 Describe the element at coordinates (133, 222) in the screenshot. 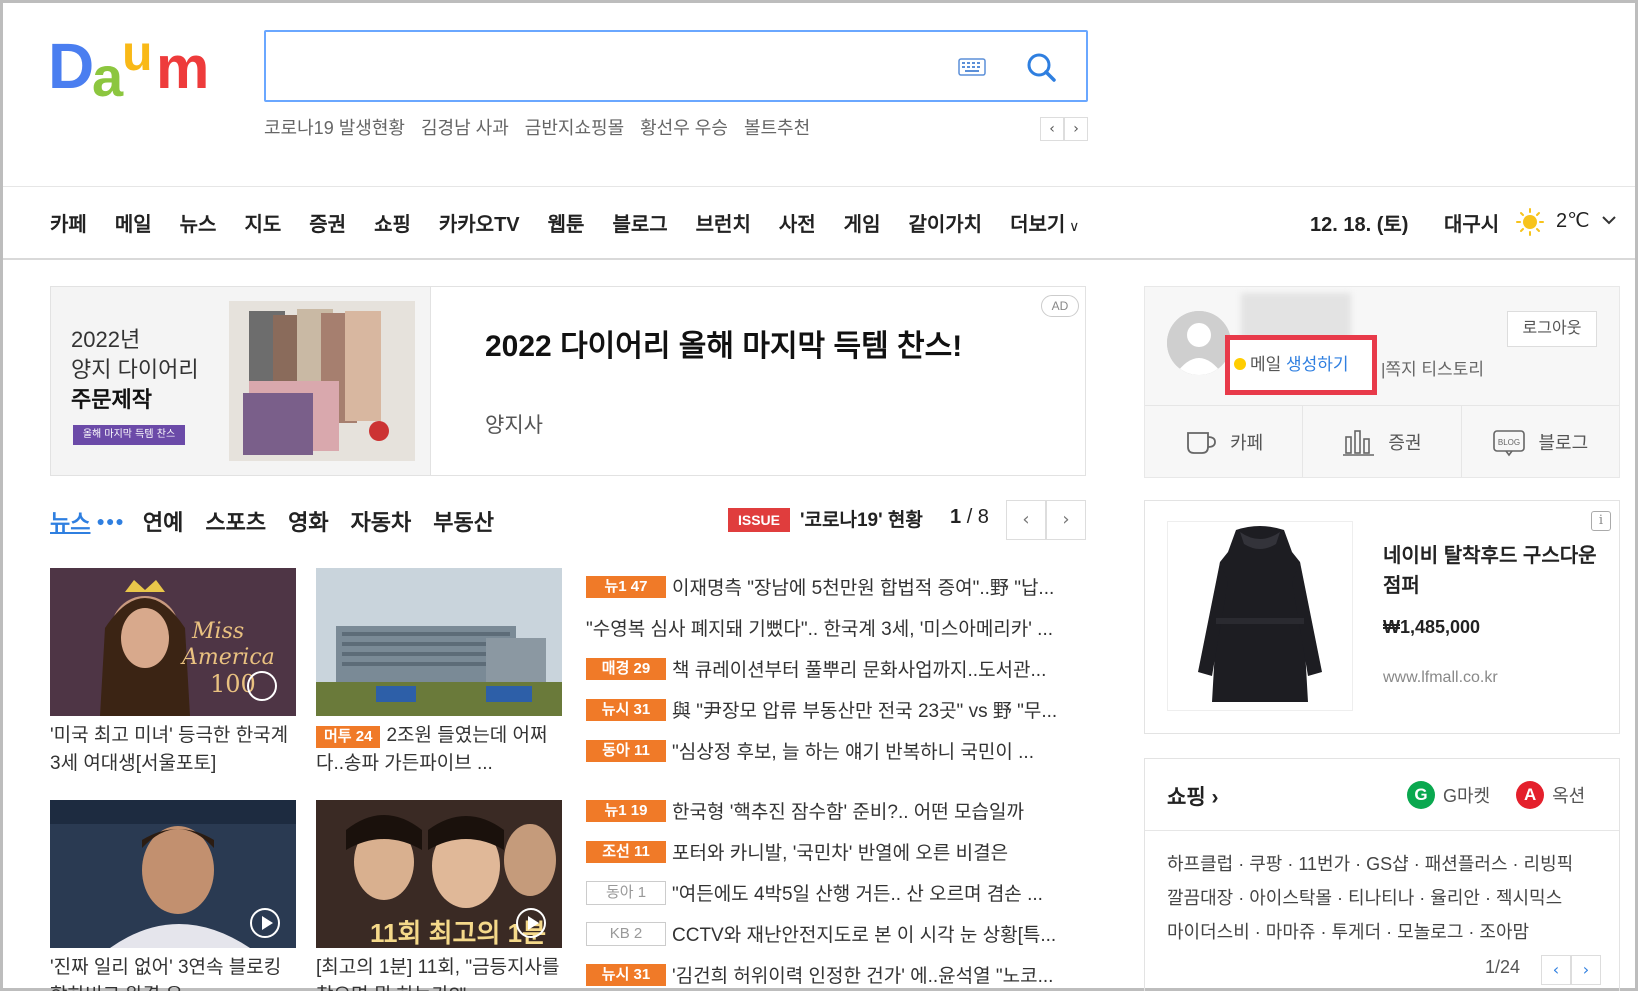

I see `nav-mail: 메일` at that location.